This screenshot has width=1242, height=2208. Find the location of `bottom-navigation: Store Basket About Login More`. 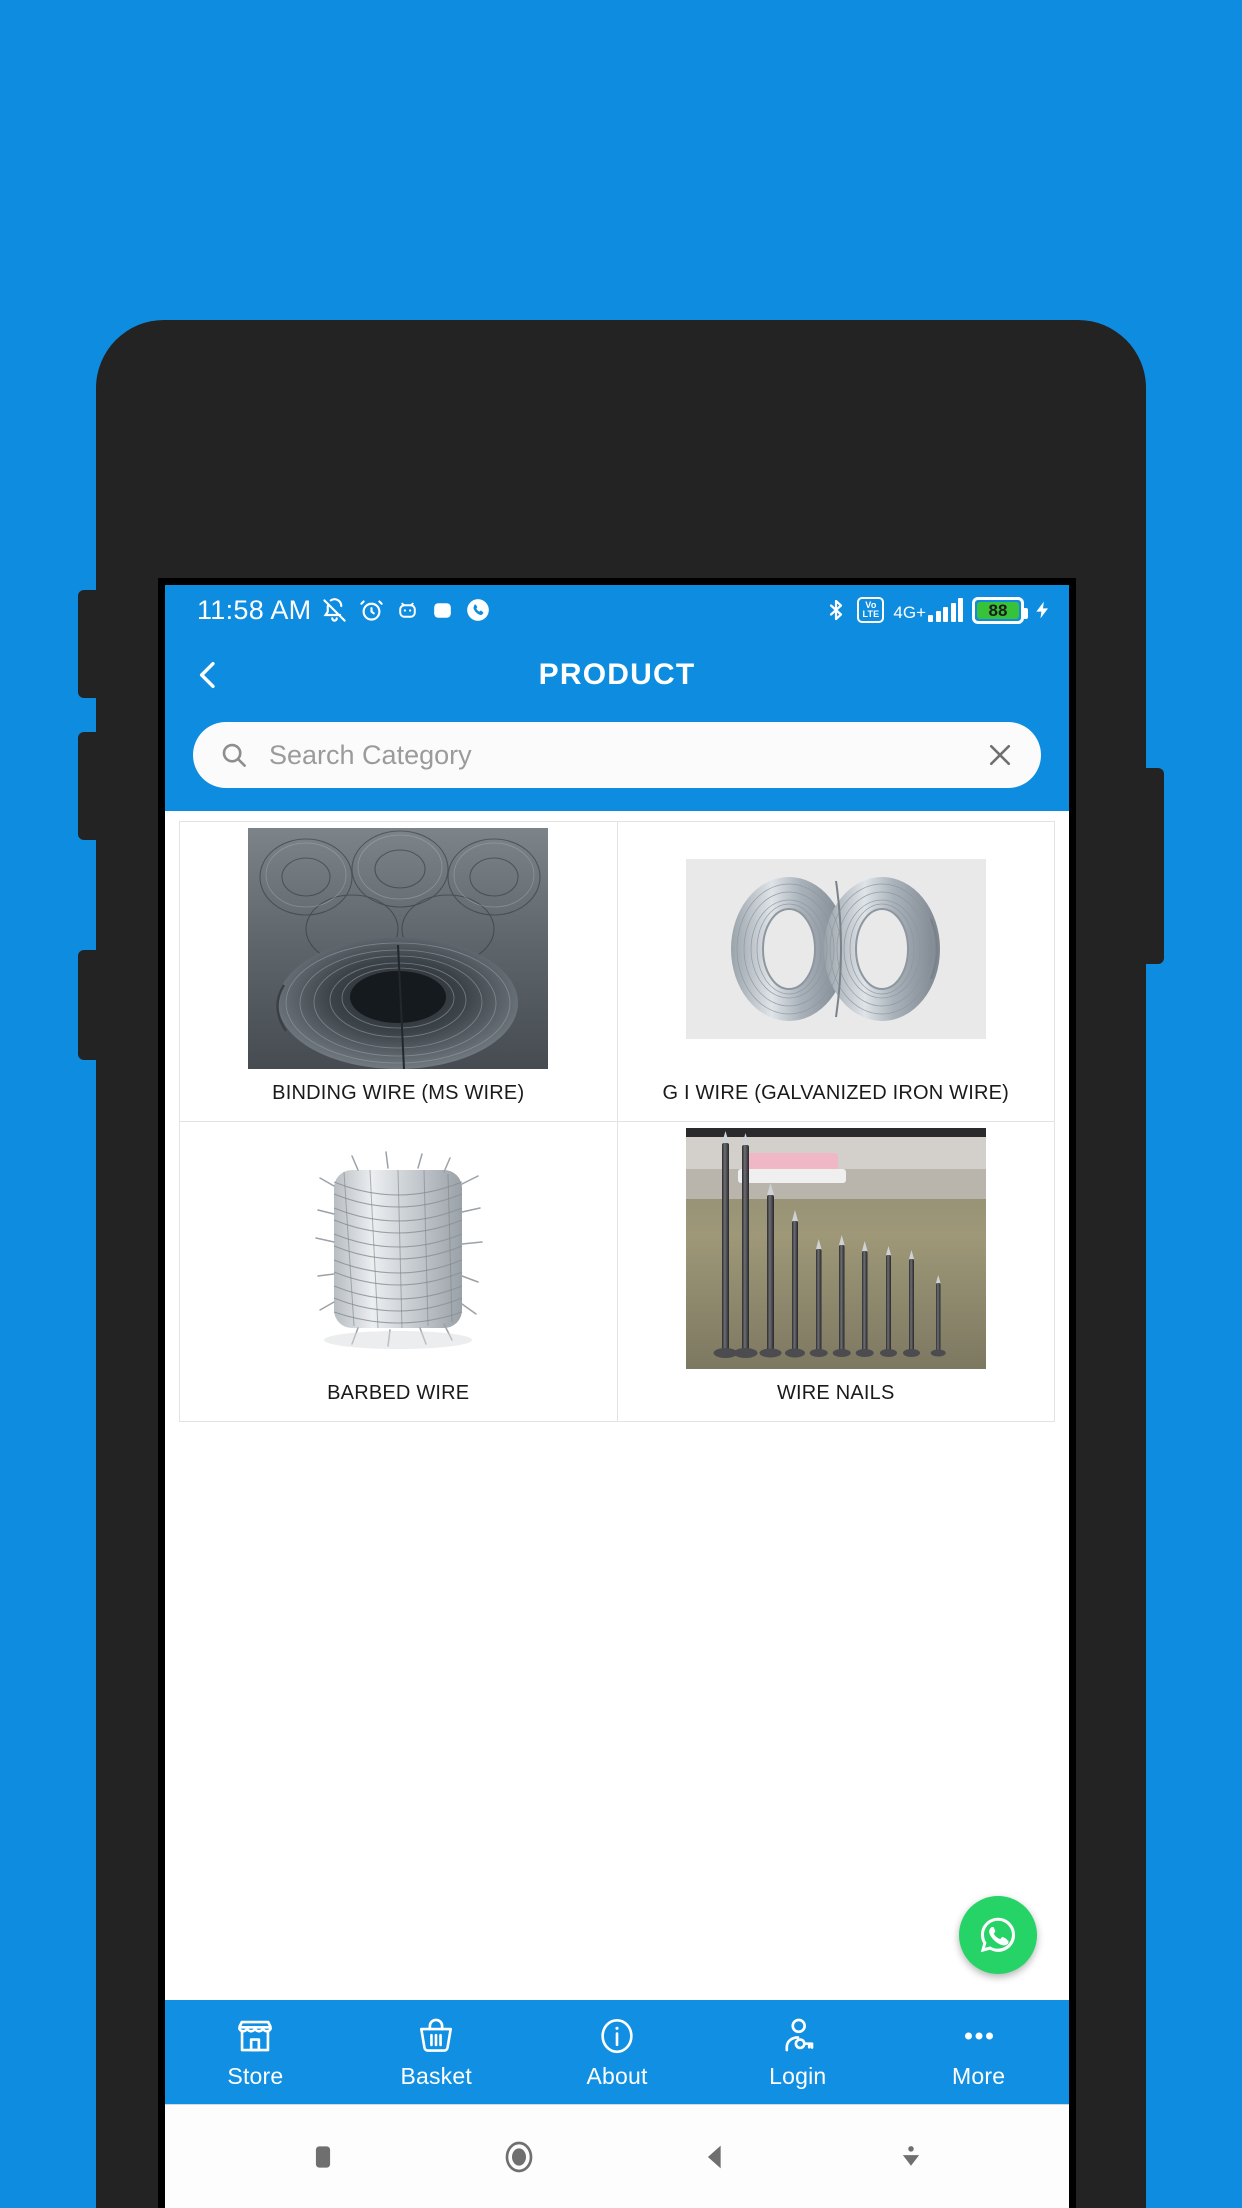

bottom-navigation: Store Basket About Login More is located at coordinates (617, 2052).